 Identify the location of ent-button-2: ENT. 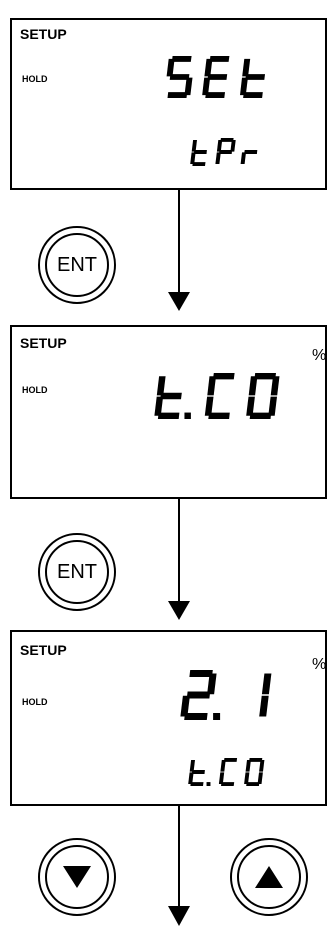
(77, 572).